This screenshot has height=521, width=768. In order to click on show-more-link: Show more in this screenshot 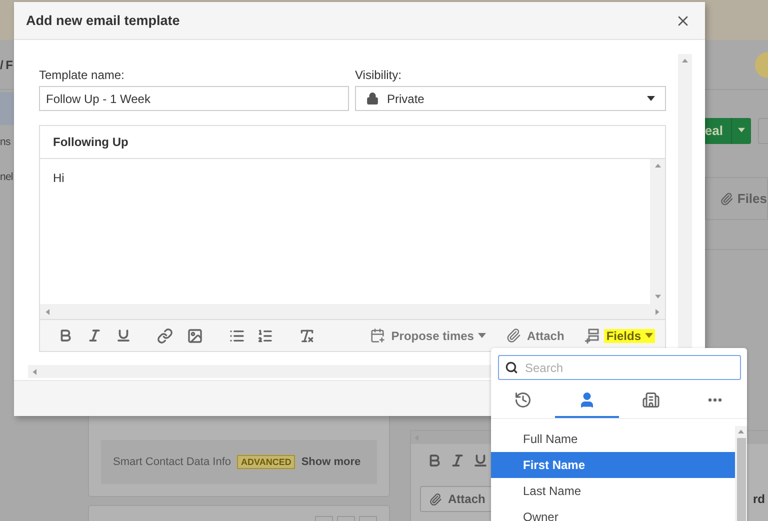, I will do `click(331, 462)`.